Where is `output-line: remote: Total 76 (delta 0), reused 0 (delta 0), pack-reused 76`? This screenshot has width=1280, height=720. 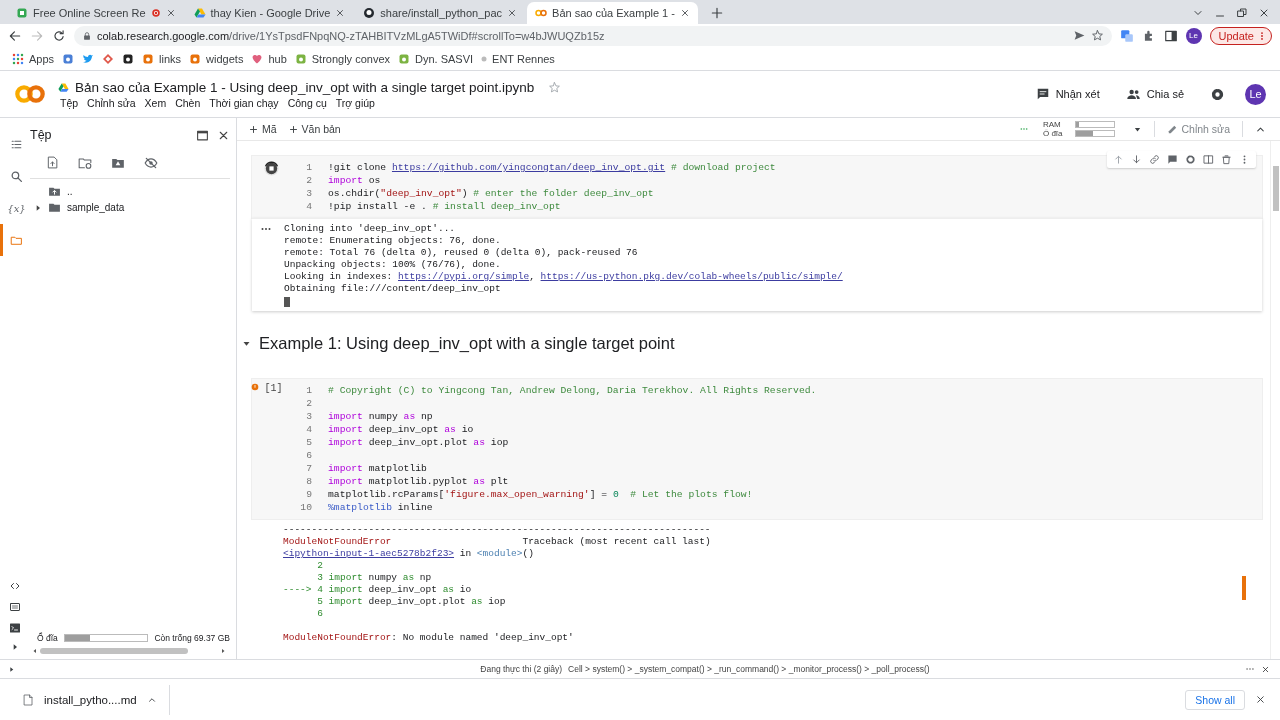
output-line: remote: Total 76 (delta 0), reused 0 (delta 0), pack-reused 76 is located at coordinates (461, 252).